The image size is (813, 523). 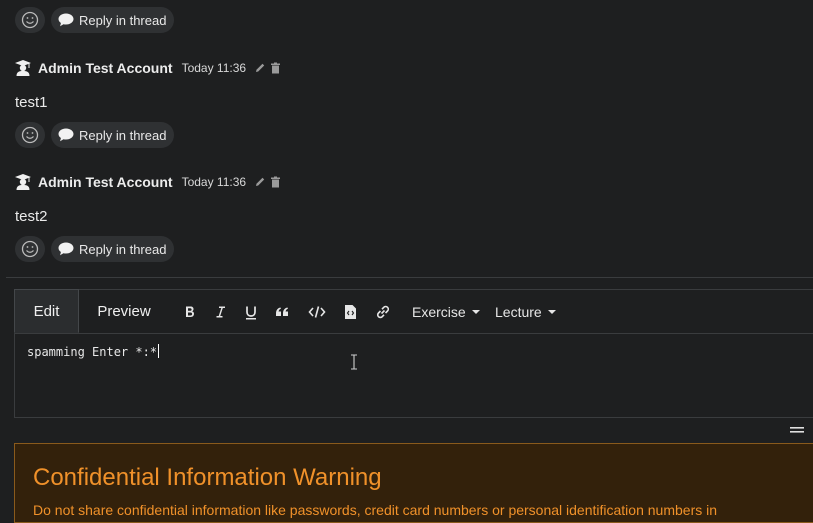 What do you see at coordinates (124, 311) in the screenshot?
I see `tab-preview: Preview` at bounding box center [124, 311].